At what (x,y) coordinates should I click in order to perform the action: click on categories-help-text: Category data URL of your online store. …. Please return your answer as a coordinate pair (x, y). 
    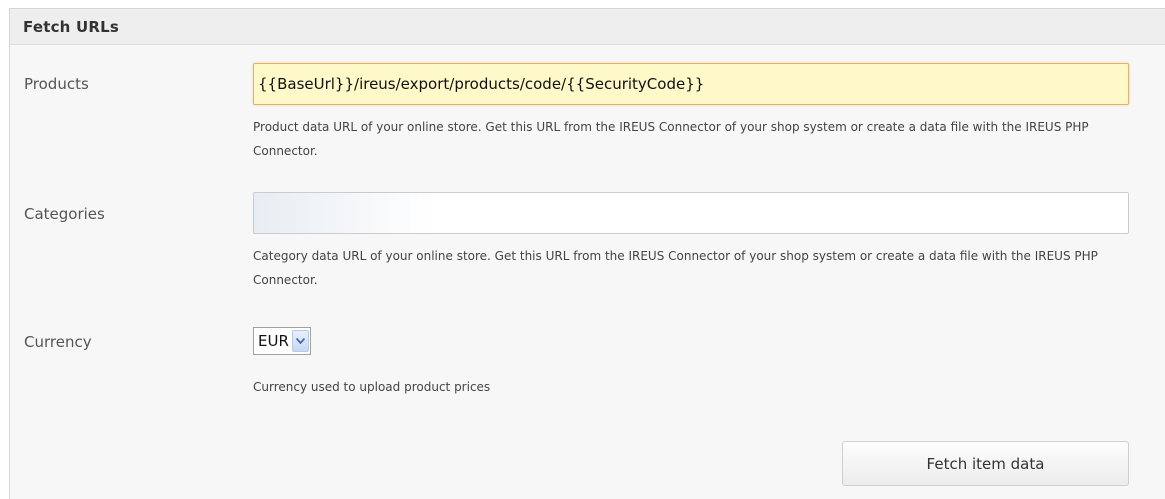
    Looking at the image, I should click on (675, 268).